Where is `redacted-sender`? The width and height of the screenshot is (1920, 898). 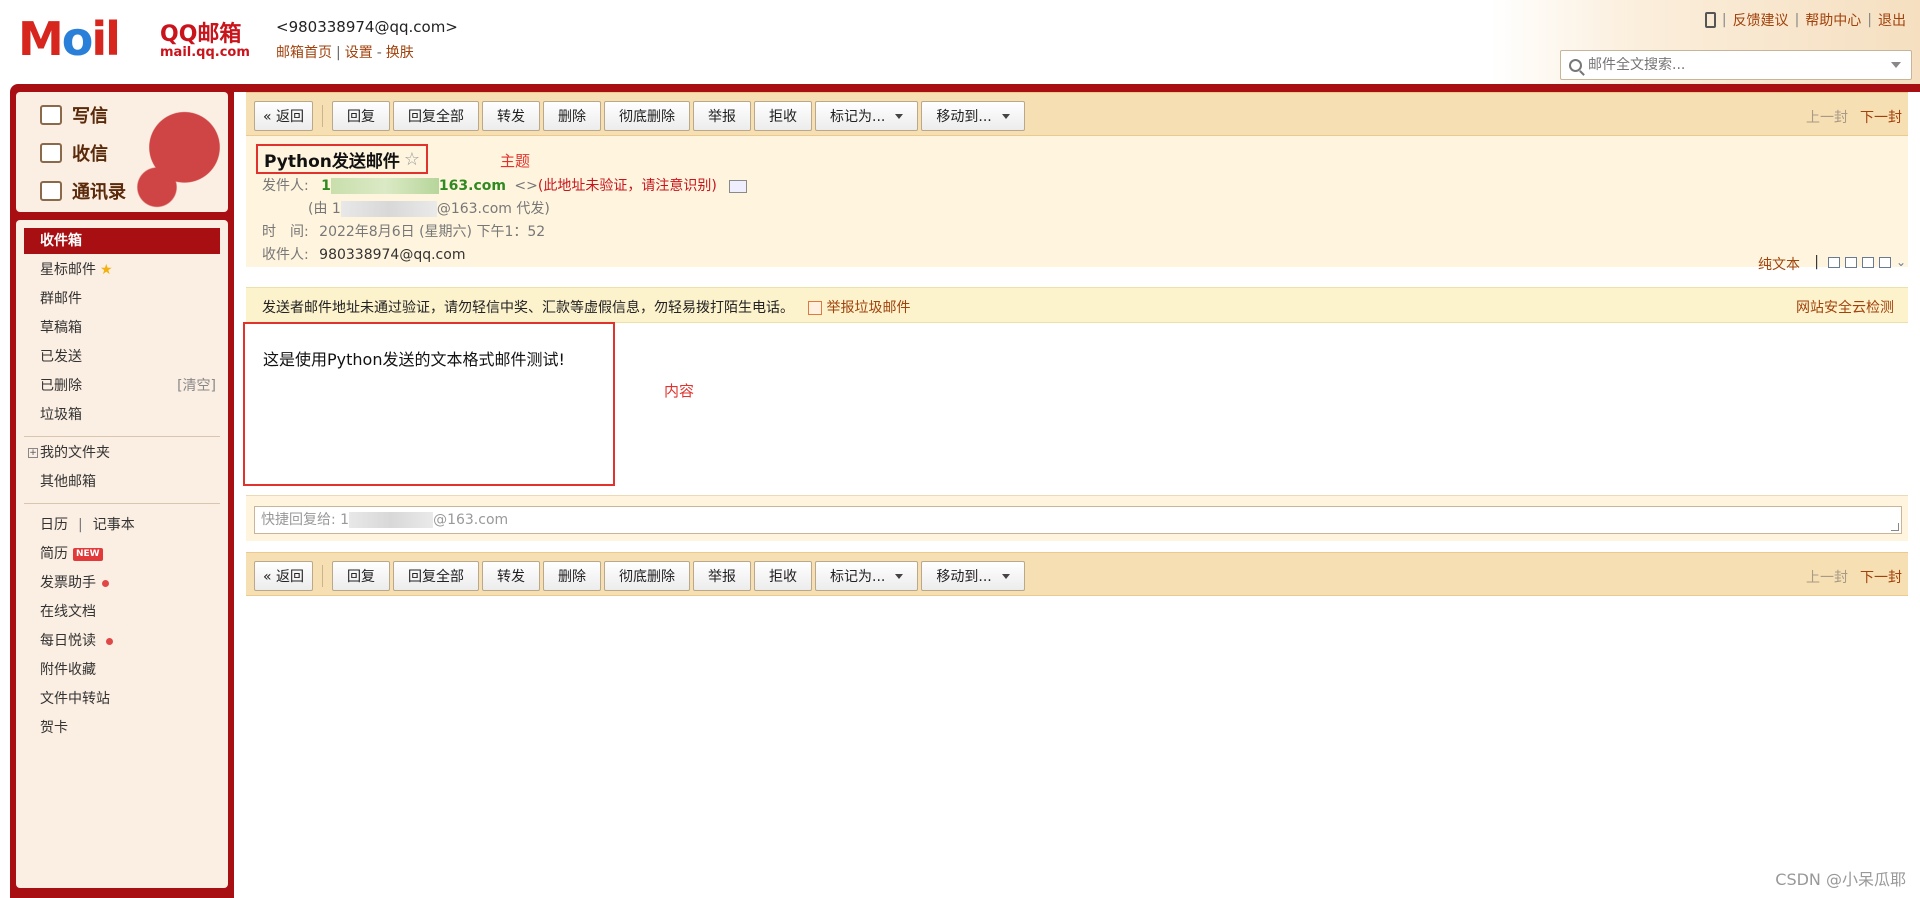
redacted-sender is located at coordinates (384, 186).